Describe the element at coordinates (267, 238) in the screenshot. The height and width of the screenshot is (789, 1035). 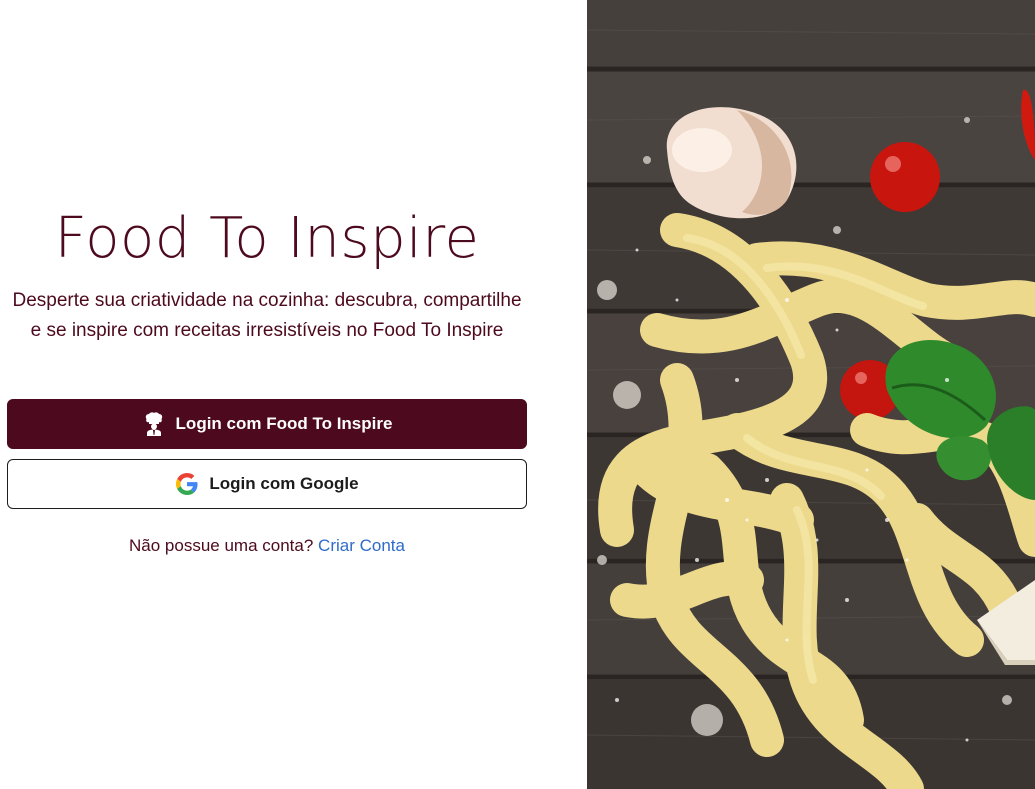
I see `app-title: Food To Inspire` at that location.